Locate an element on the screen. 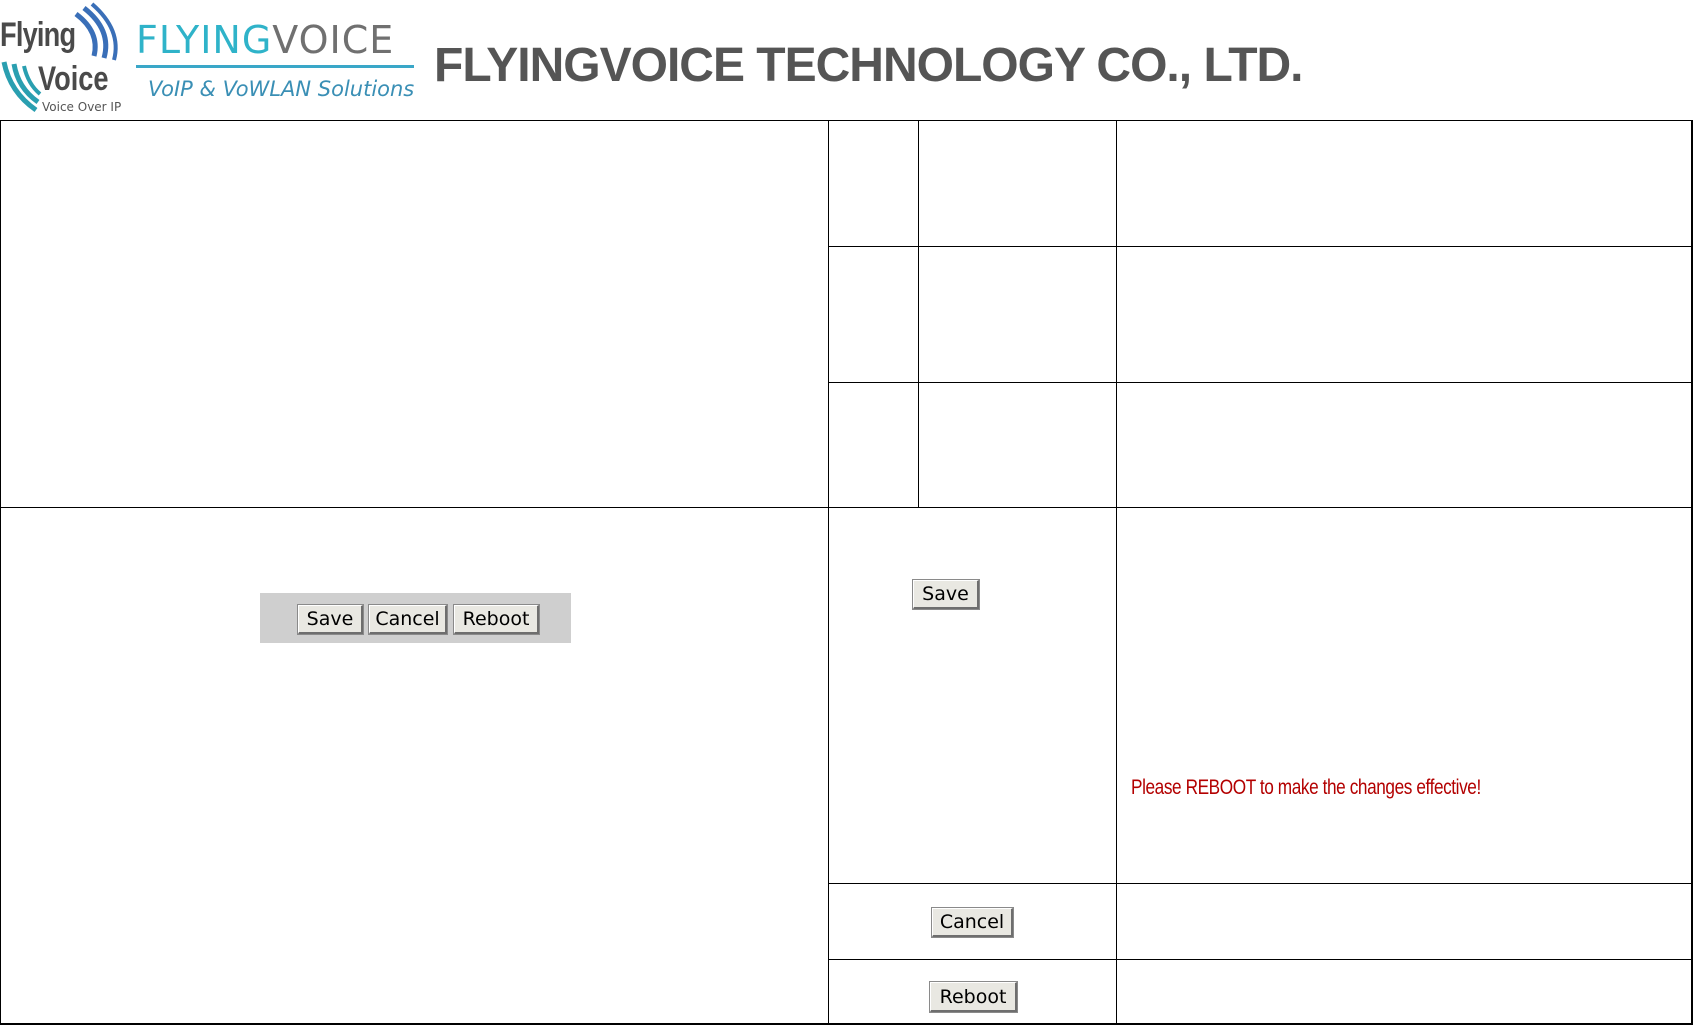 Image resolution: width=1693 pixels, height=1025 pixels. bar-save-button: Save is located at coordinates (330, 619).